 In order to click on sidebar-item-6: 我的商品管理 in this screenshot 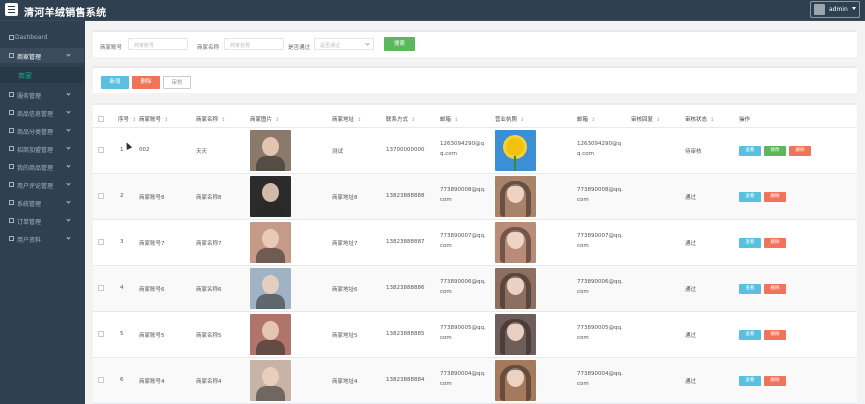, I will do `click(42, 166)`.